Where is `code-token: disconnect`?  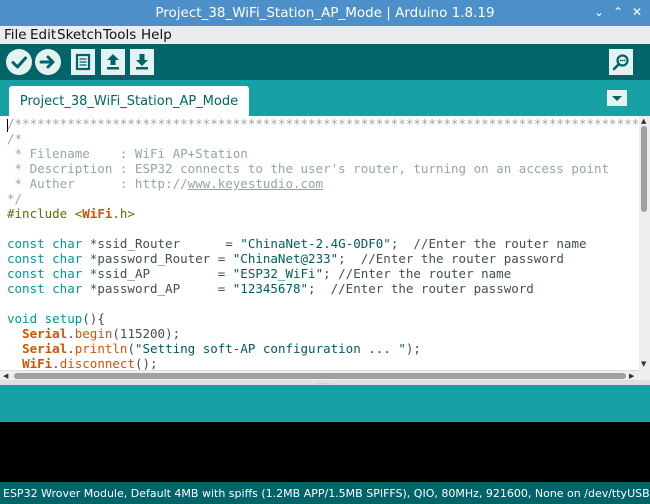 code-token: disconnect is located at coordinates (97, 363).